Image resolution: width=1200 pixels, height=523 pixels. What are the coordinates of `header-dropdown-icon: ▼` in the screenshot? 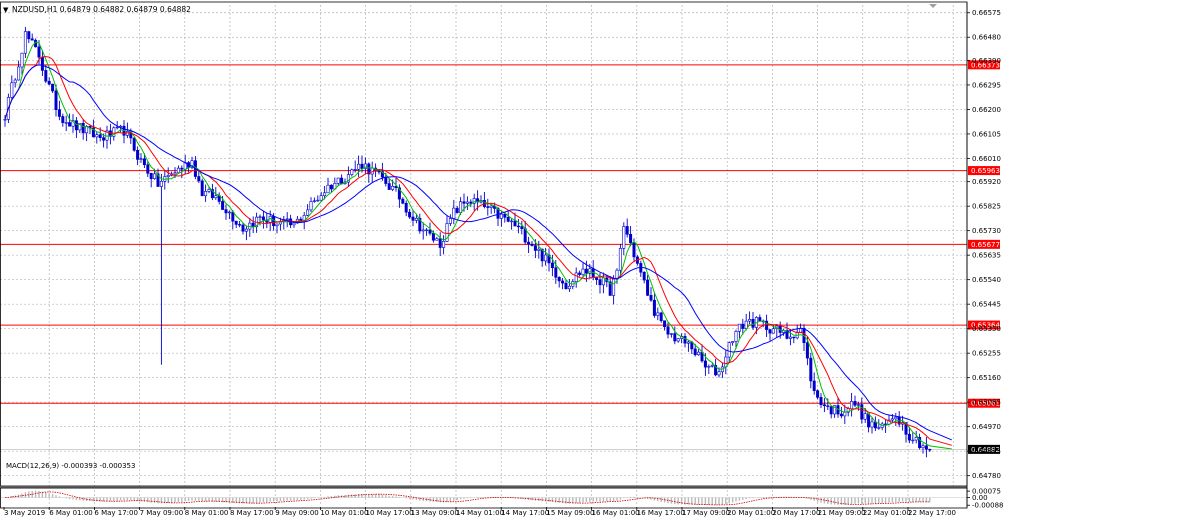 It's located at (6, 10).